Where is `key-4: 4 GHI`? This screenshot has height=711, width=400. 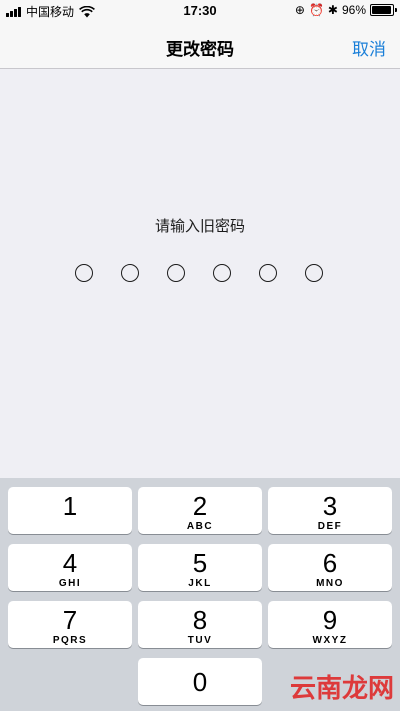
key-4: 4 GHI is located at coordinates (70, 567).